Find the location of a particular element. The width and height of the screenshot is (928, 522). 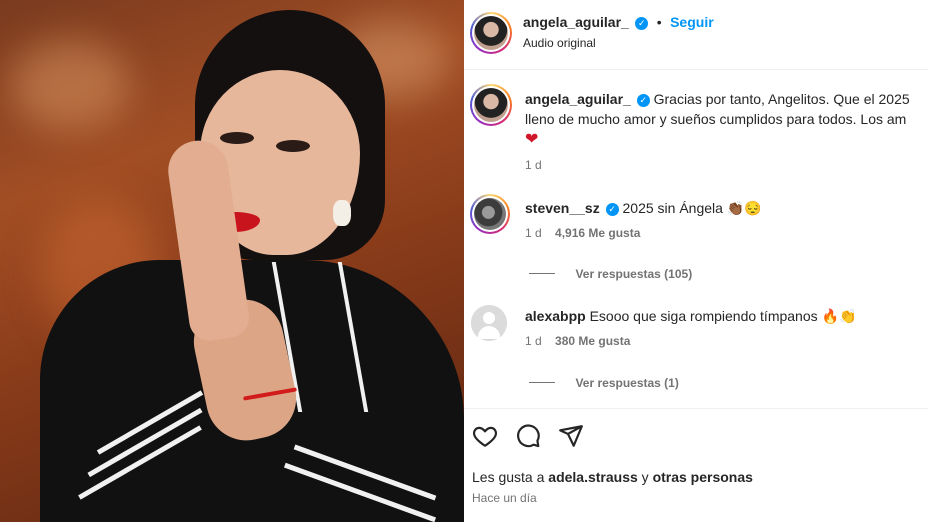

view-replies-label: Ver respuestas (105) is located at coordinates (634, 274).